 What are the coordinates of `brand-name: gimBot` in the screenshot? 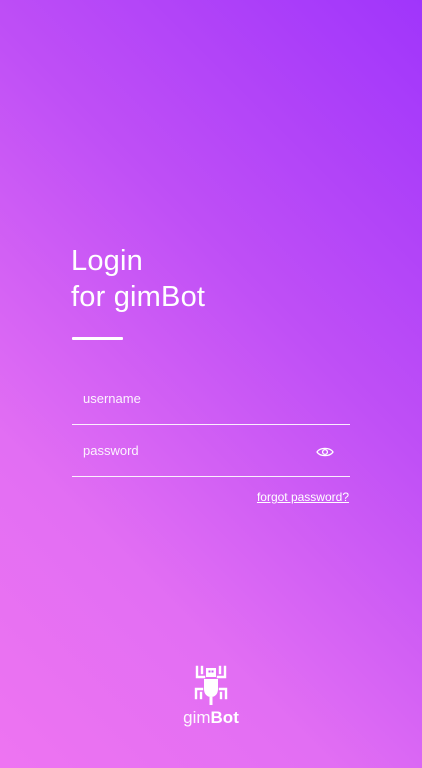 It's located at (211, 718).